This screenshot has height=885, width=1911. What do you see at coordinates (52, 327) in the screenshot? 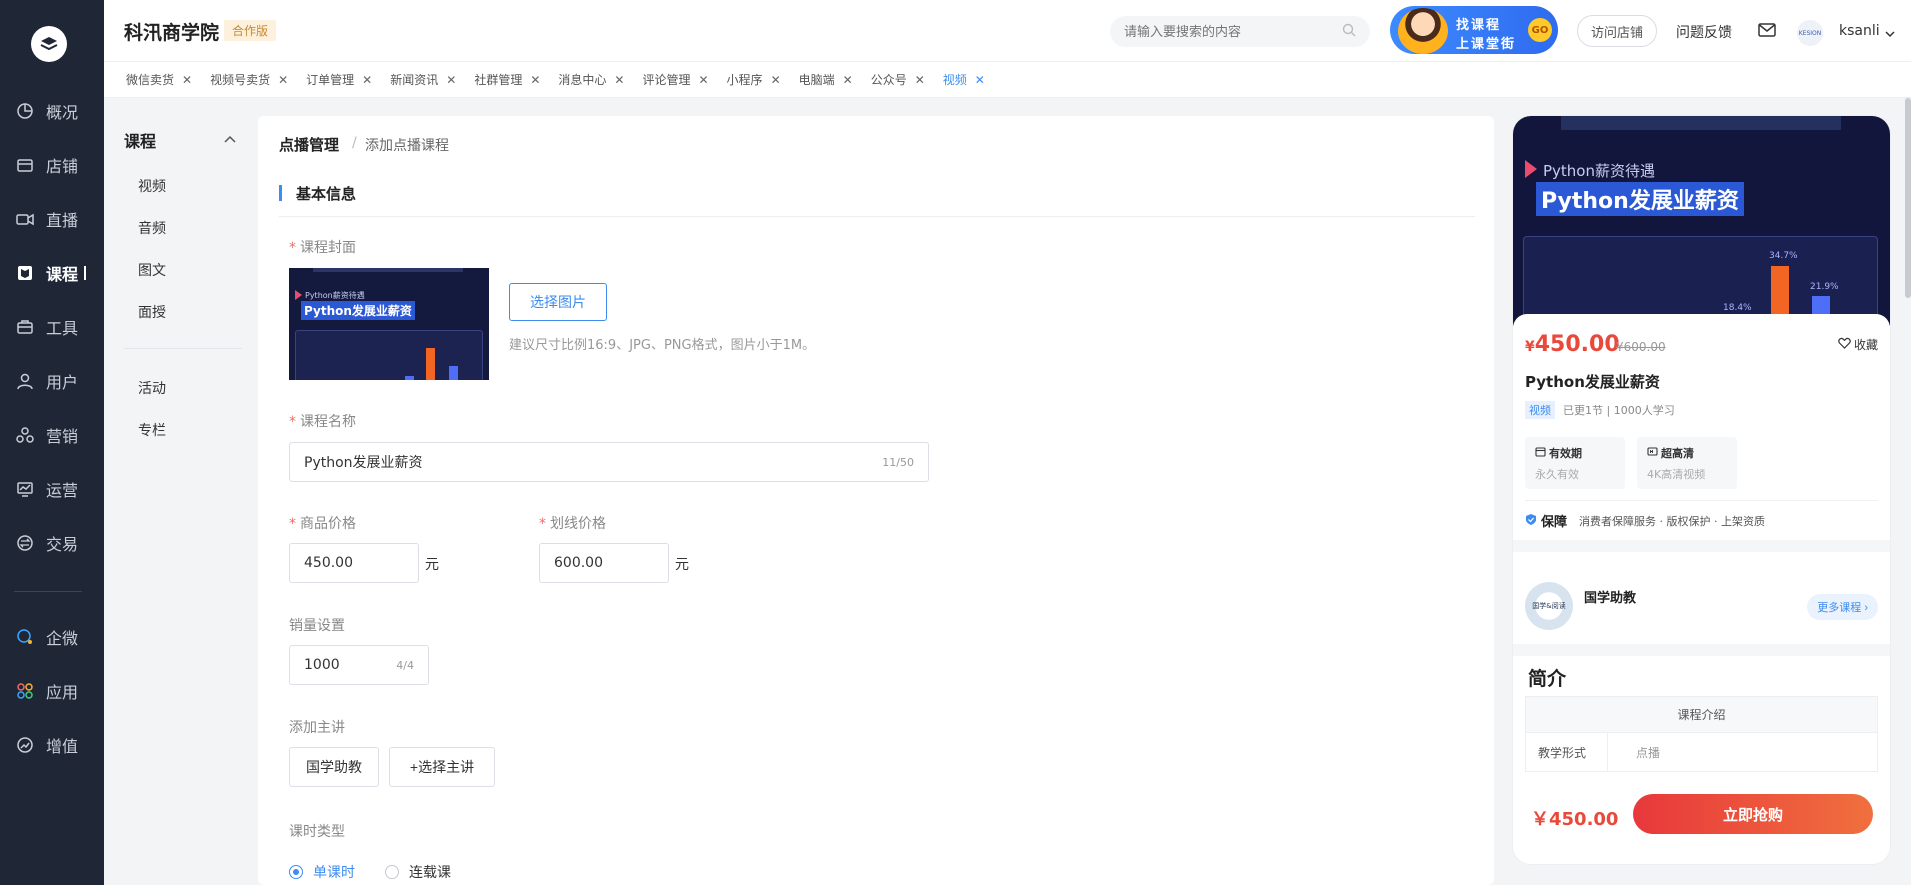
I see `nav-tools: 工具` at bounding box center [52, 327].